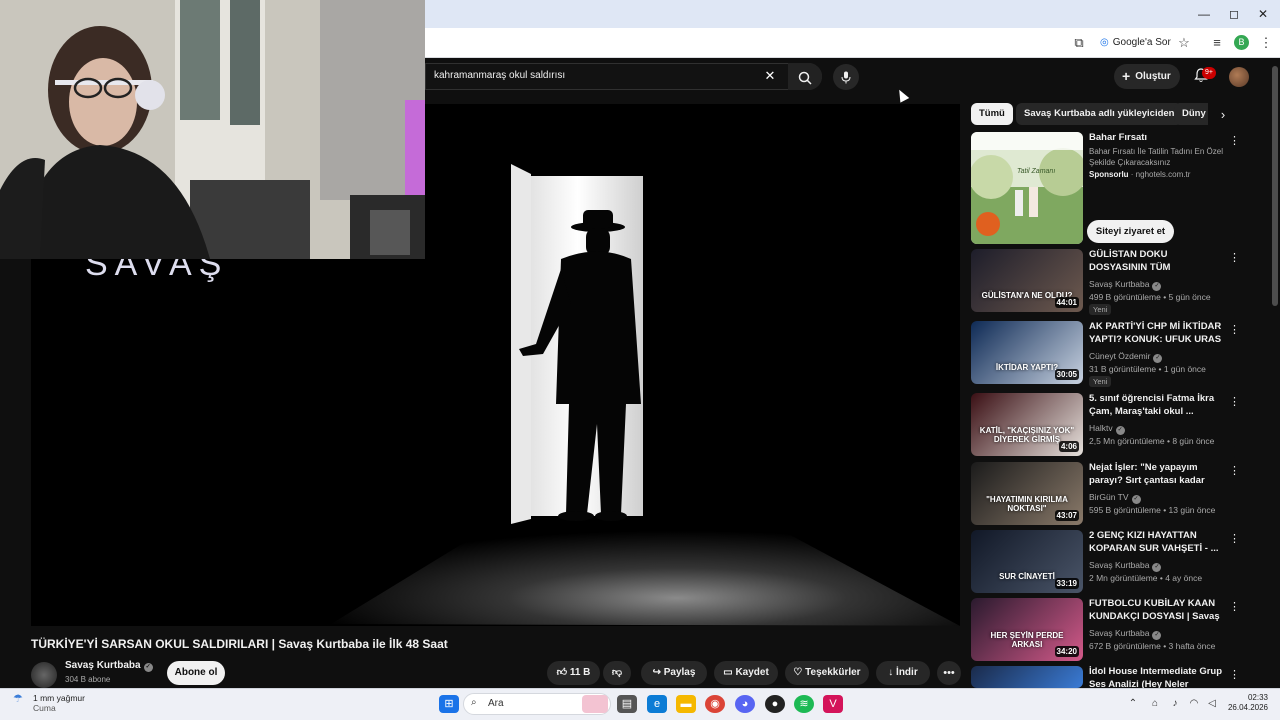 The width and height of the screenshot is (1280, 720). Describe the element at coordinates (1266, 43) in the screenshot. I see `browser-menu-icon: ⋮` at that location.